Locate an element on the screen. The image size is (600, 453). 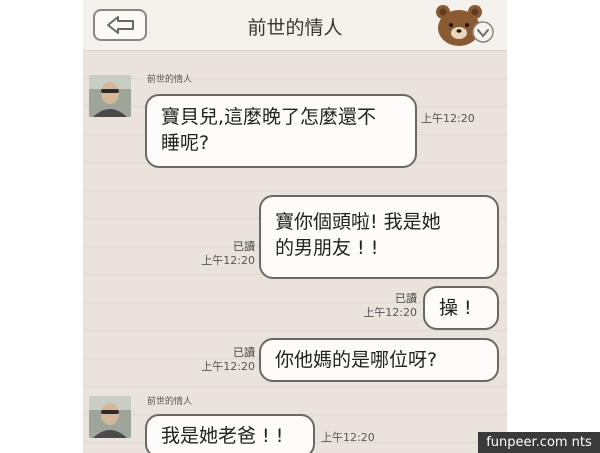
watermark: funpeer.com nts is located at coordinates (539, 442).